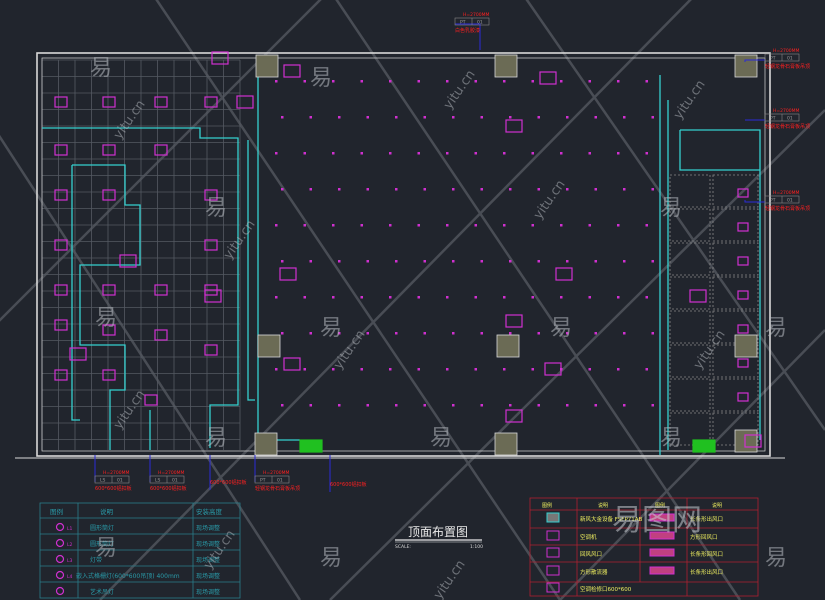  I want to click on long-return-vent-icon, so click(662, 552).